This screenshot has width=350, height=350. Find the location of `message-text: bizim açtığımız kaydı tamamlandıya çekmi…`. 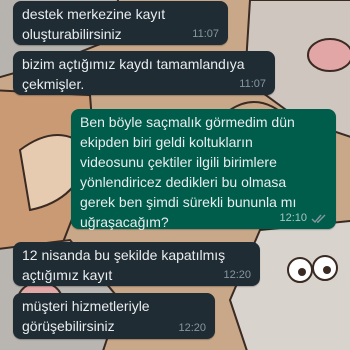

message-text: bizim açtığımız kaydı tamamlandıya çekmi… is located at coordinates (133, 74).